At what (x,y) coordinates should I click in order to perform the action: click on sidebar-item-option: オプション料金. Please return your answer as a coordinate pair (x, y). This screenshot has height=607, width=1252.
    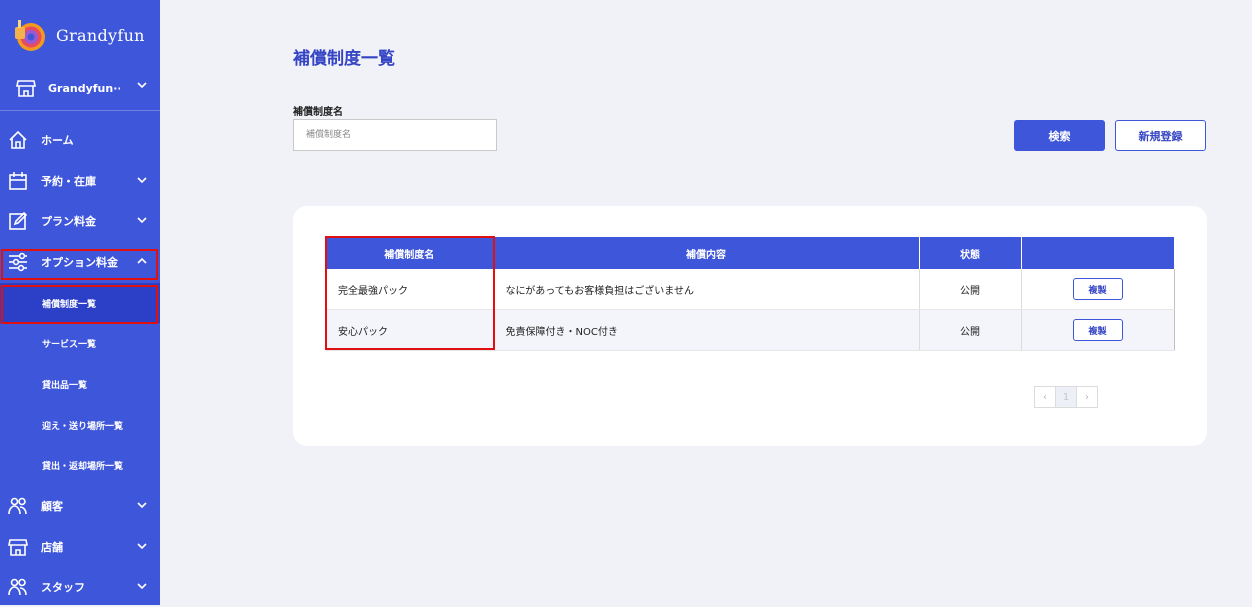
    Looking at the image, I should click on (80, 262).